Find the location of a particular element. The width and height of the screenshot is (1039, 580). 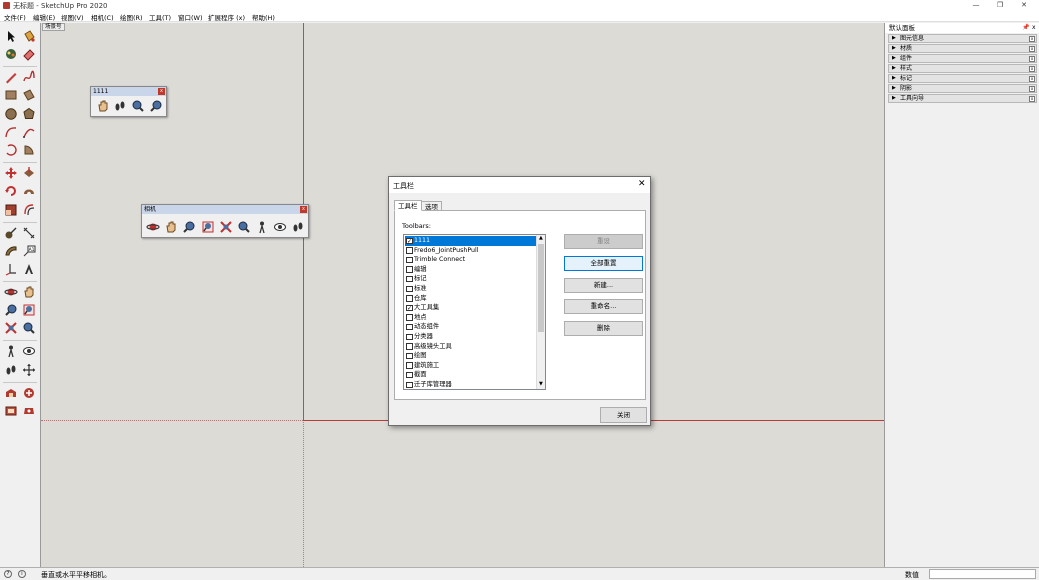

zoom-extents-icon is located at coordinates (11, 328).